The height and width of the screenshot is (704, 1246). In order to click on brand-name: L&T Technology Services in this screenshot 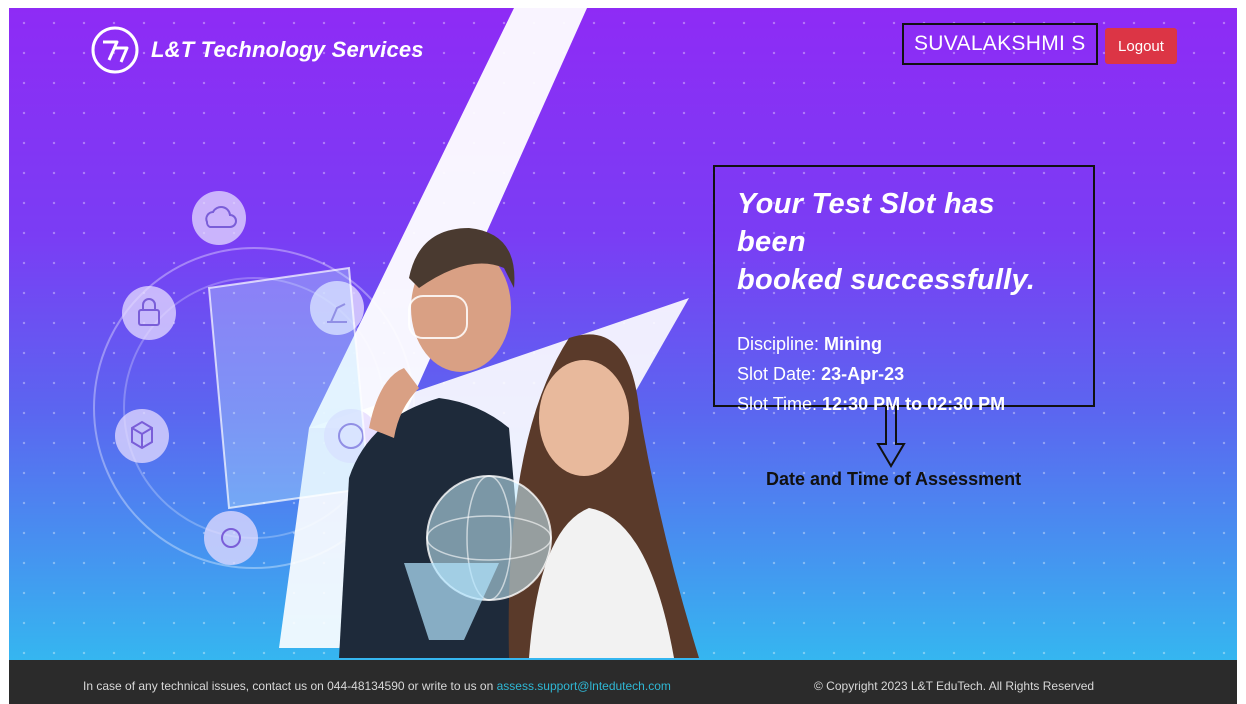, I will do `click(287, 49)`.